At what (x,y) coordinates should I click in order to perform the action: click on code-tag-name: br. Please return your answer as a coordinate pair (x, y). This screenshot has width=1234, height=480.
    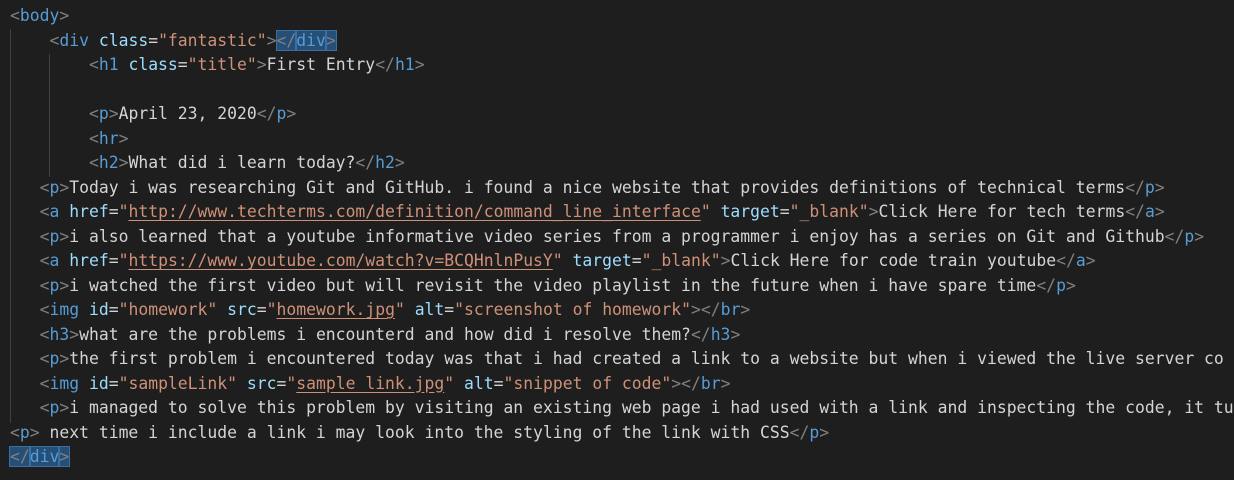
    Looking at the image, I should click on (710, 383).